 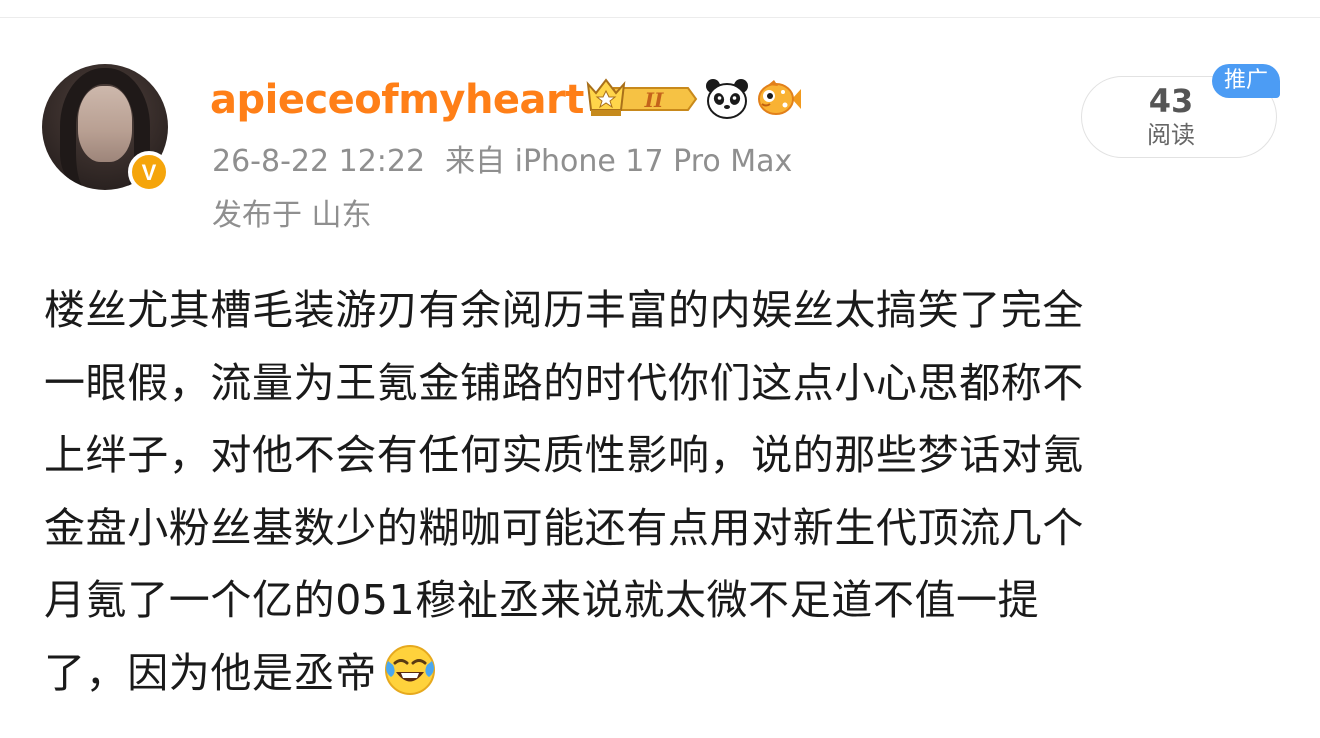 I want to click on post-line: 上绊子，对他不会有任何实质性影响，说的那些梦话对氪, so click(x=564, y=455).